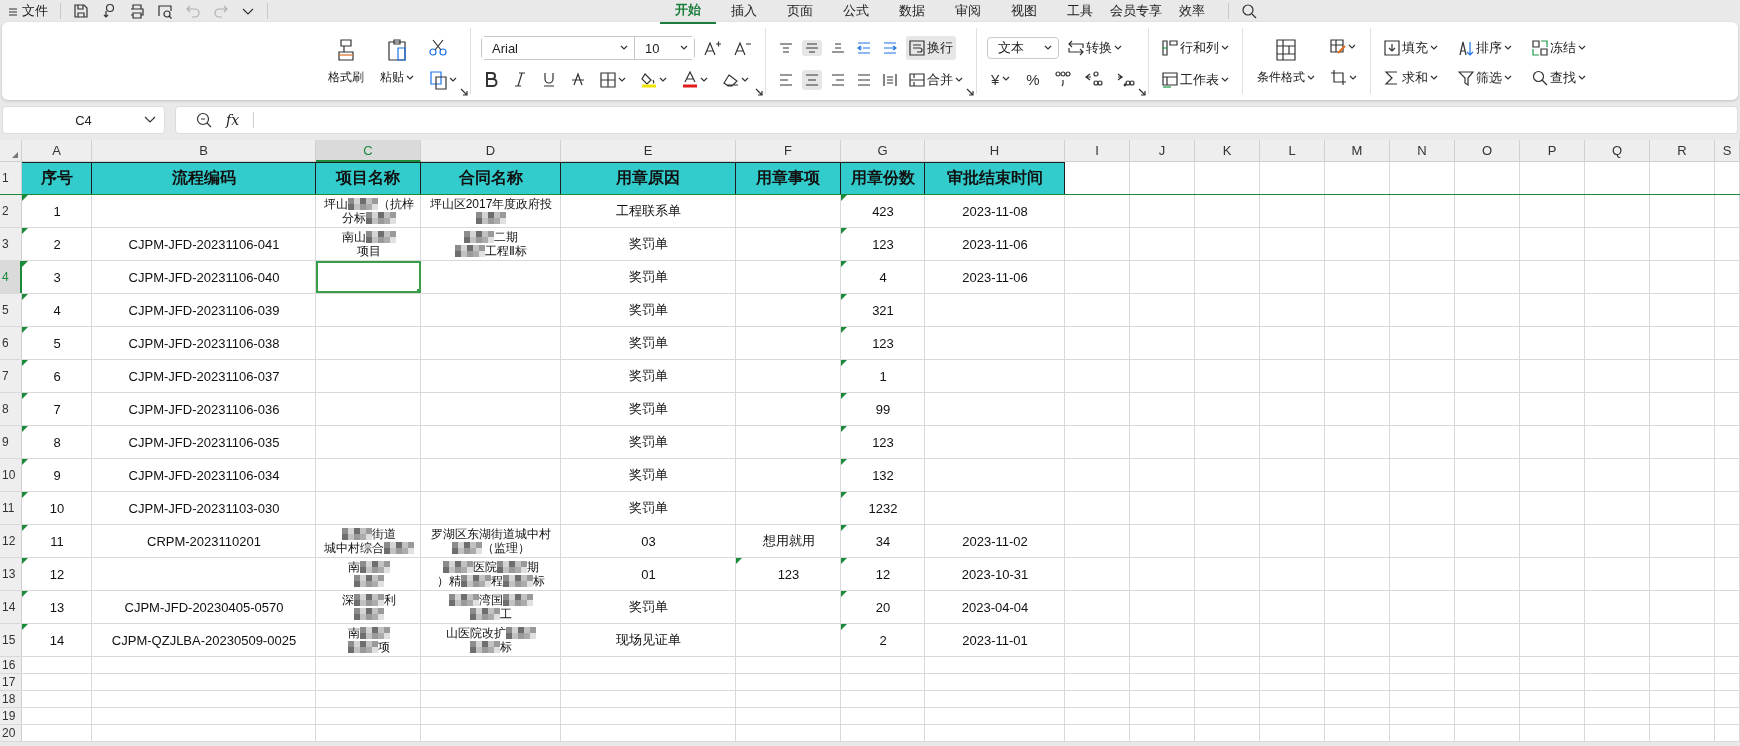 The height and width of the screenshot is (746, 1740). I want to click on column-header: K, so click(1227, 151).